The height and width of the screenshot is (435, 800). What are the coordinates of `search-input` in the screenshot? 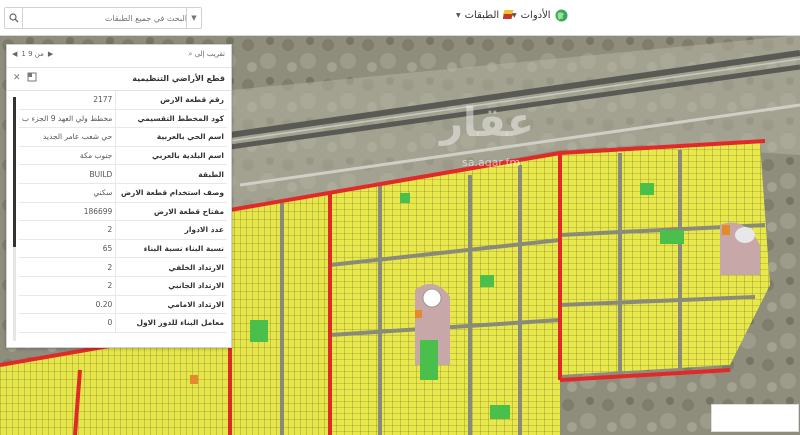 It's located at (107, 18).